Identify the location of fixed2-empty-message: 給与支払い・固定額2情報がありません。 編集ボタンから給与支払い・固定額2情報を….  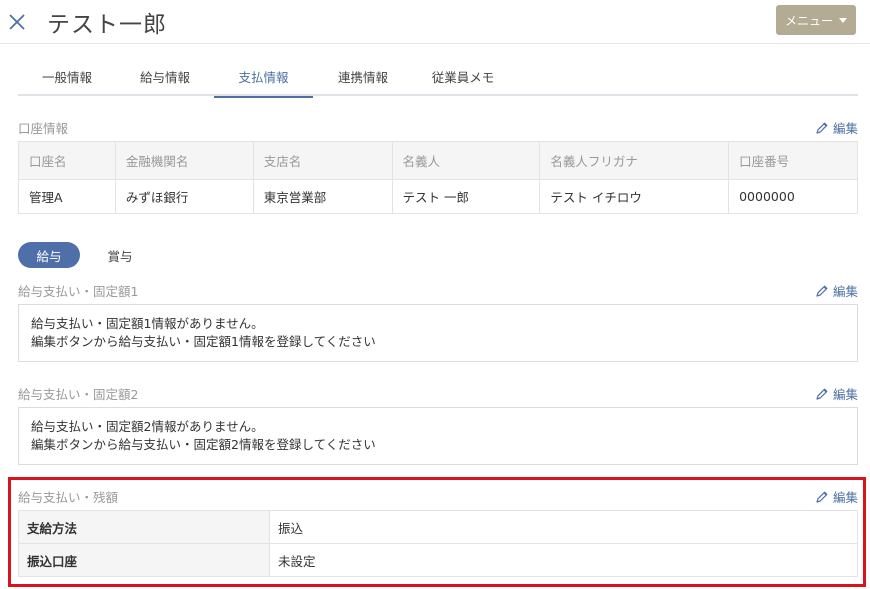
(438, 436).